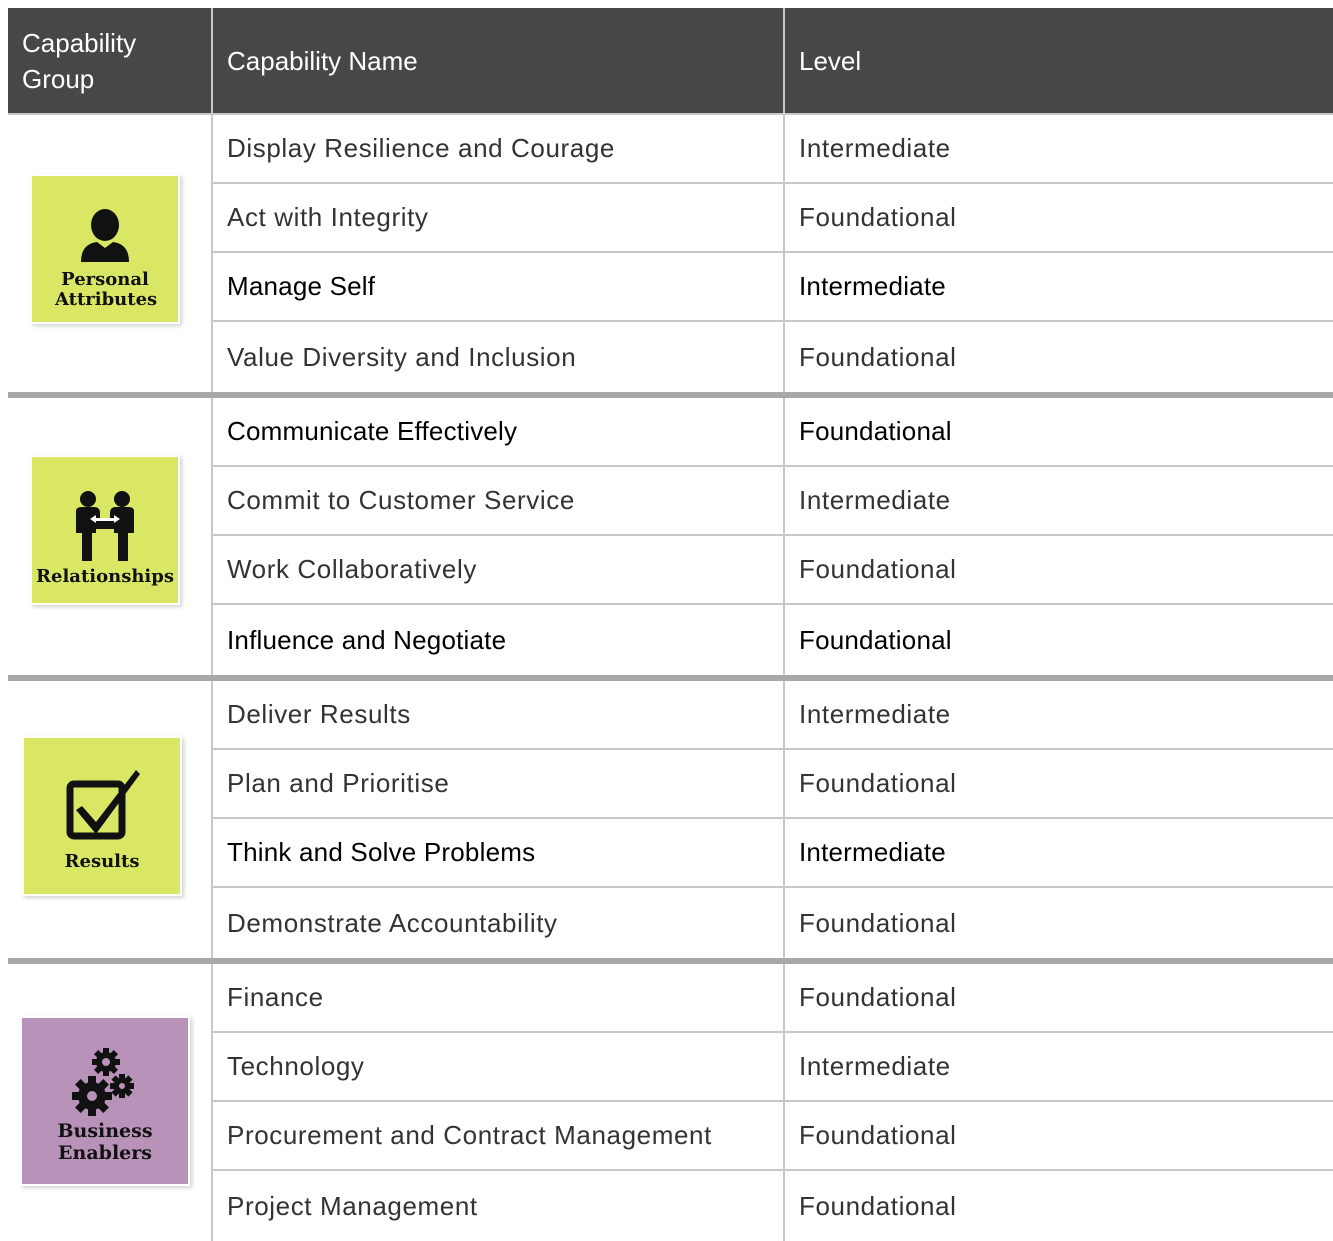 This screenshot has height=1241, width=1333. I want to click on results-badge: Results, so click(102, 816).